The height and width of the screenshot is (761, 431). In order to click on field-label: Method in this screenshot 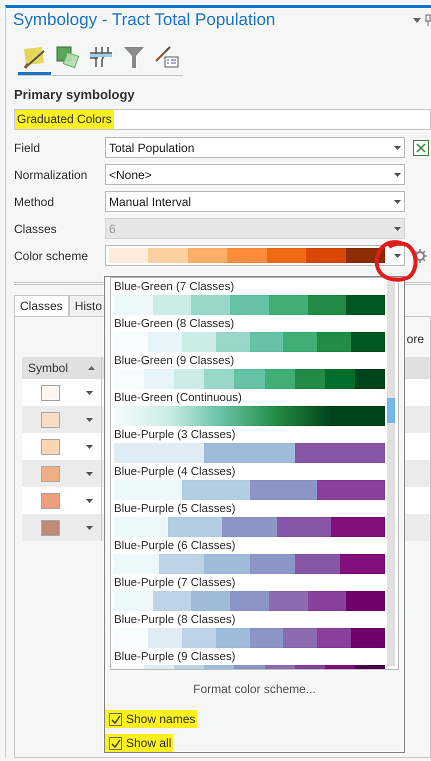, I will do `click(35, 202)`.